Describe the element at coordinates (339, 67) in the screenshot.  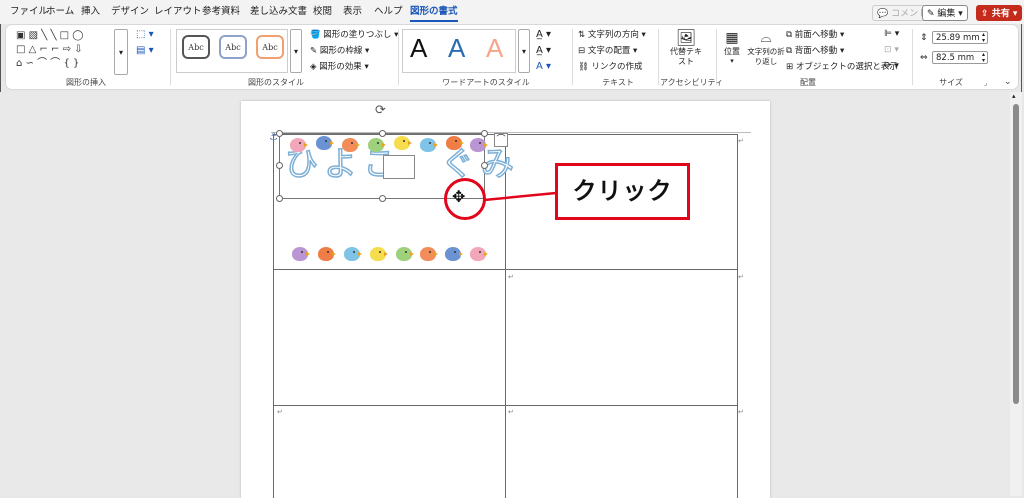
I see `shape-effects-button: ◈ 図形の効果 ▾` at that location.